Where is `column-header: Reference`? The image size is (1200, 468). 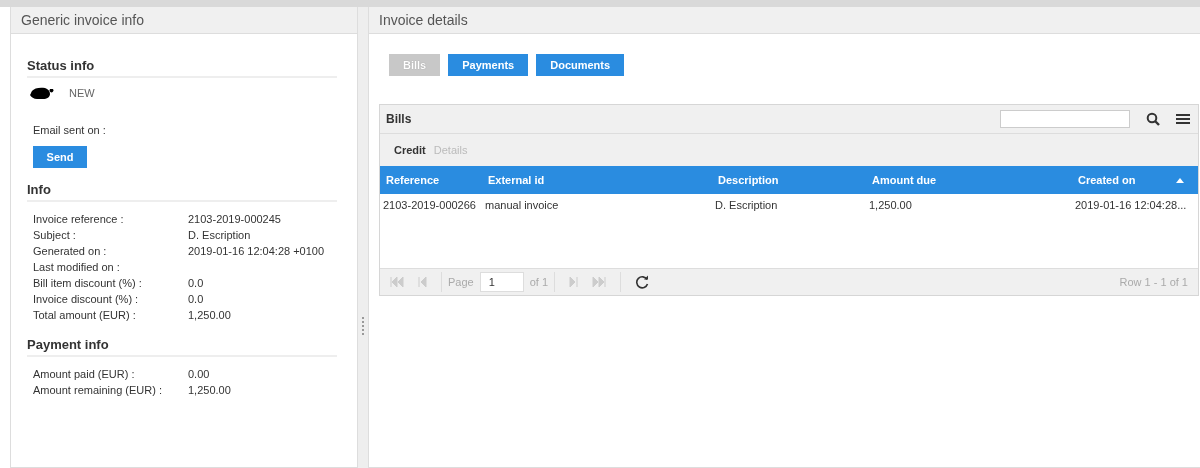
column-header: Reference is located at coordinates (431, 180).